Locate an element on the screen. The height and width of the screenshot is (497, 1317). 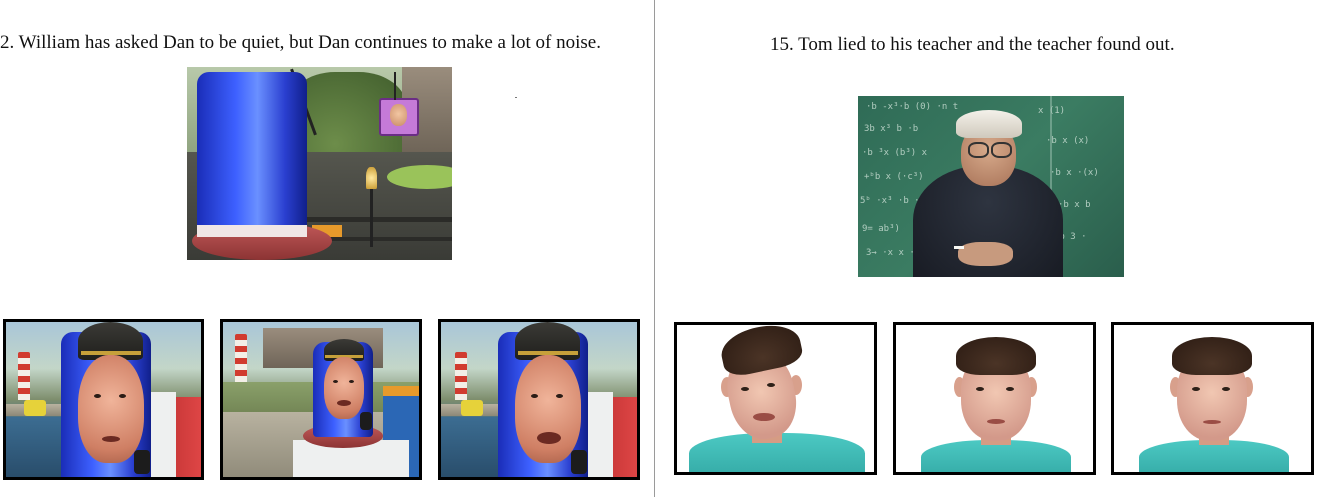
panel-divider is located at coordinates (654, 248).